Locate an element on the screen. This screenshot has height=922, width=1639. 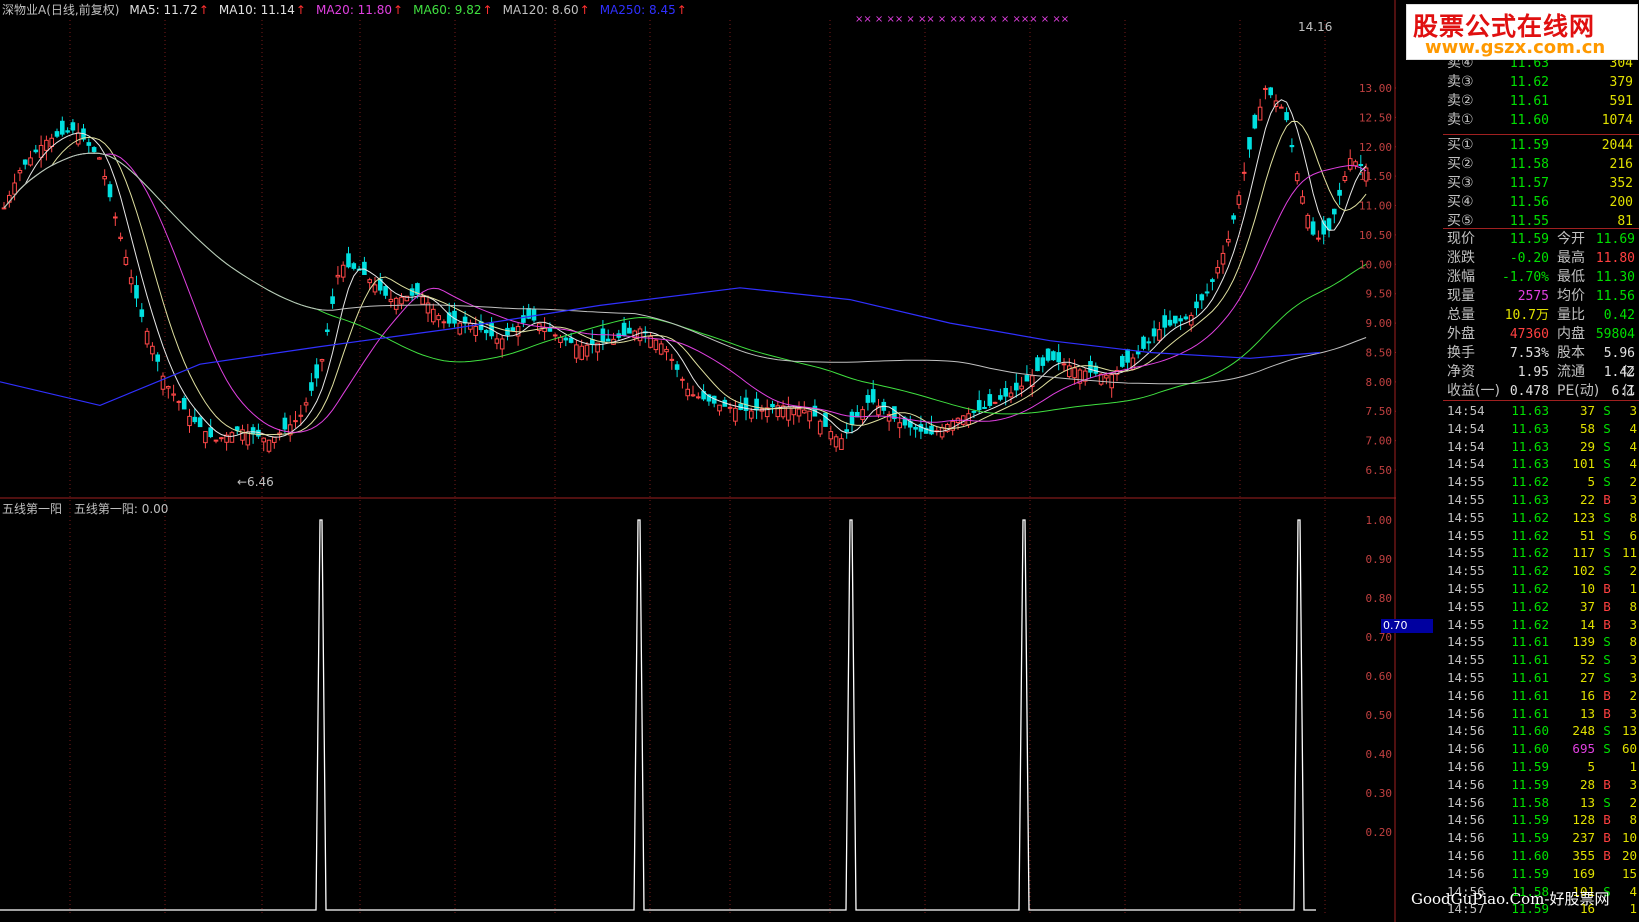
stock-title: 深物业A(日线,前复权) is located at coordinates (60, 10).